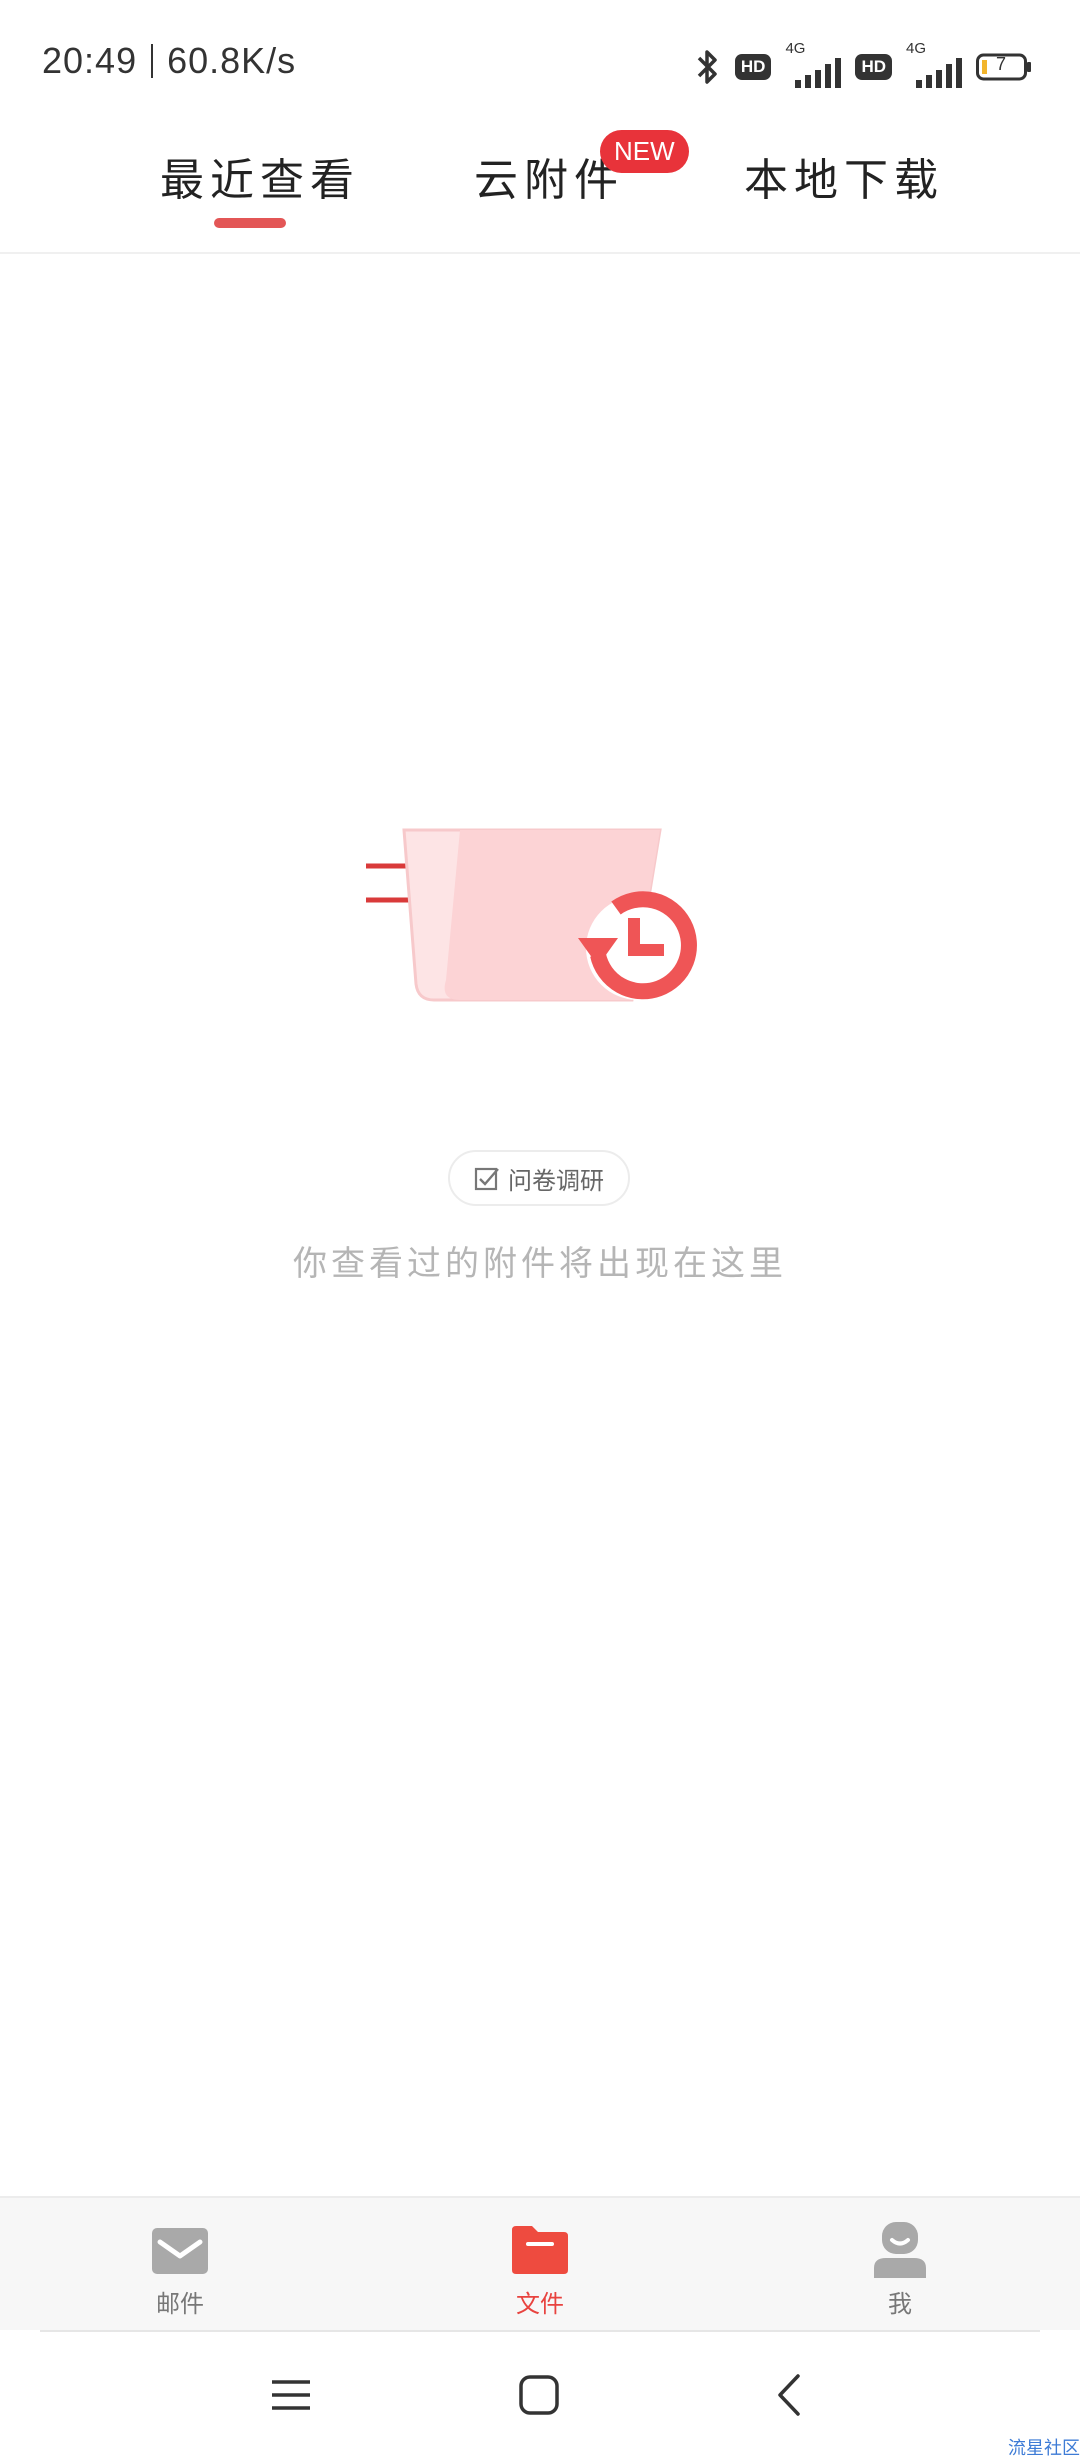 This screenshot has width=1080, height=2460. What do you see at coordinates (795, 48) in the screenshot?
I see `network-type-label: 4G` at bounding box center [795, 48].